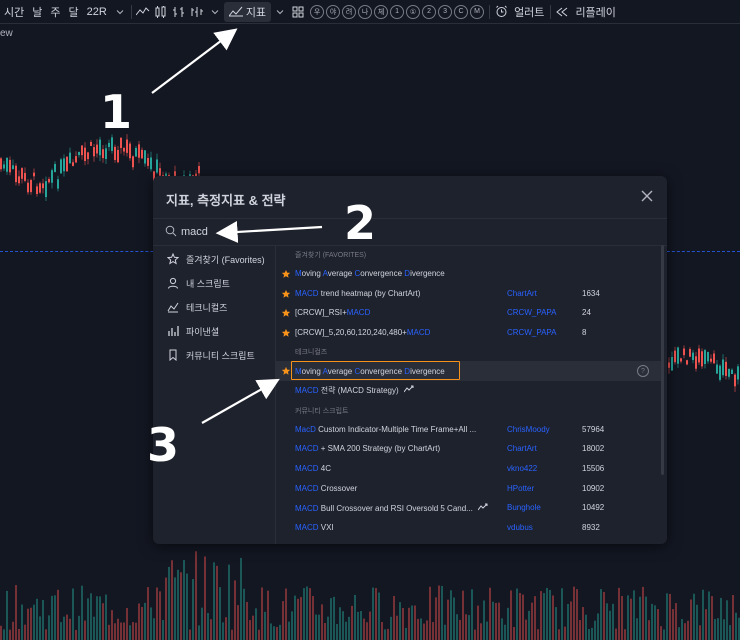 The image size is (740, 640). Describe the element at coordinates (360, 223) in the screenshot. I see `annotation-number-2: 2` at that location.